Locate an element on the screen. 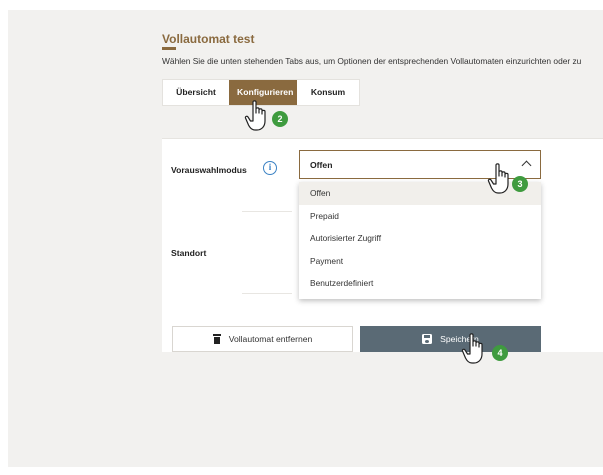  floppy-disk-icon is located at coordinates (427, 339).